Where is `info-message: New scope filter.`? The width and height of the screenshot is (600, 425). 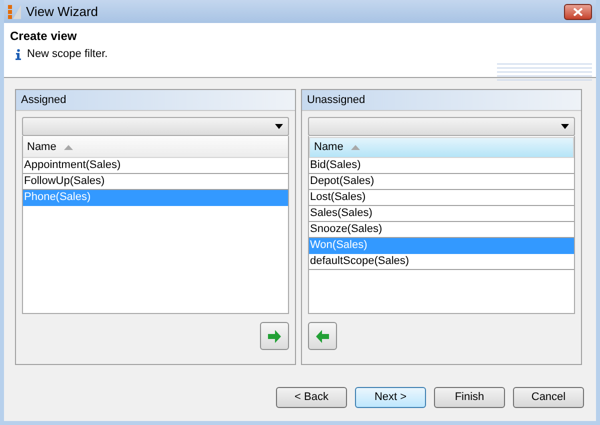
info-message: New scope filter. is located at coordinates (67, 54).